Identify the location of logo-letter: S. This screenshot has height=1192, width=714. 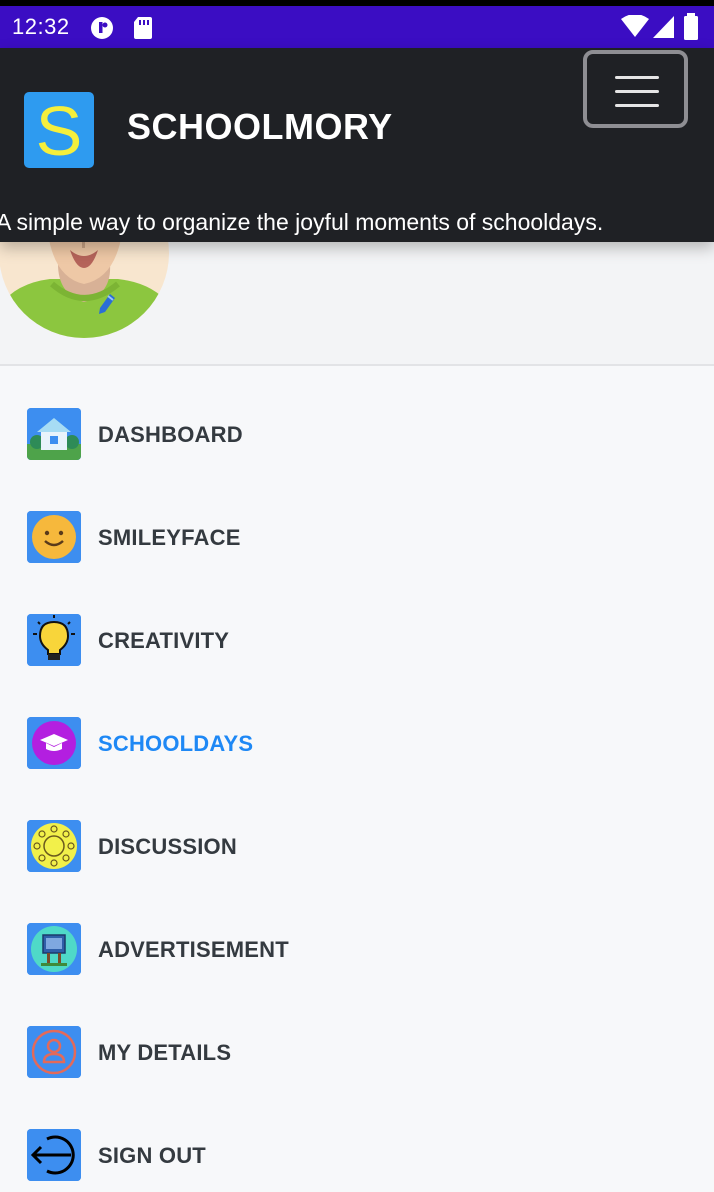
(59, 131).